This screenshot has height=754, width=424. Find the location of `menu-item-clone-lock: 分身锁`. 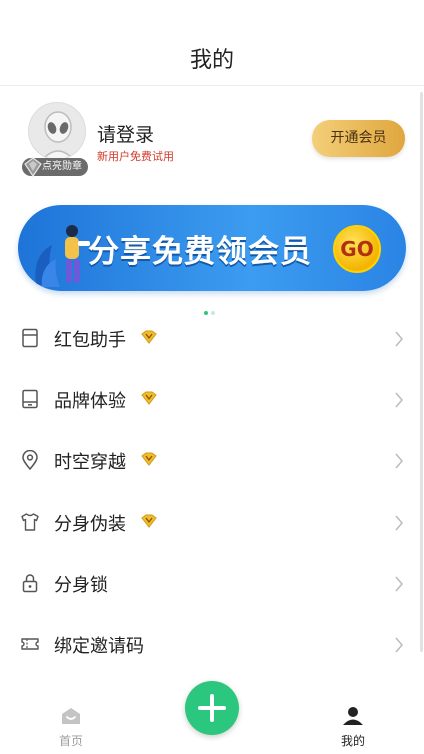

menu-item-clone-lock: 分身锁 is located at coordinates (212, 583).